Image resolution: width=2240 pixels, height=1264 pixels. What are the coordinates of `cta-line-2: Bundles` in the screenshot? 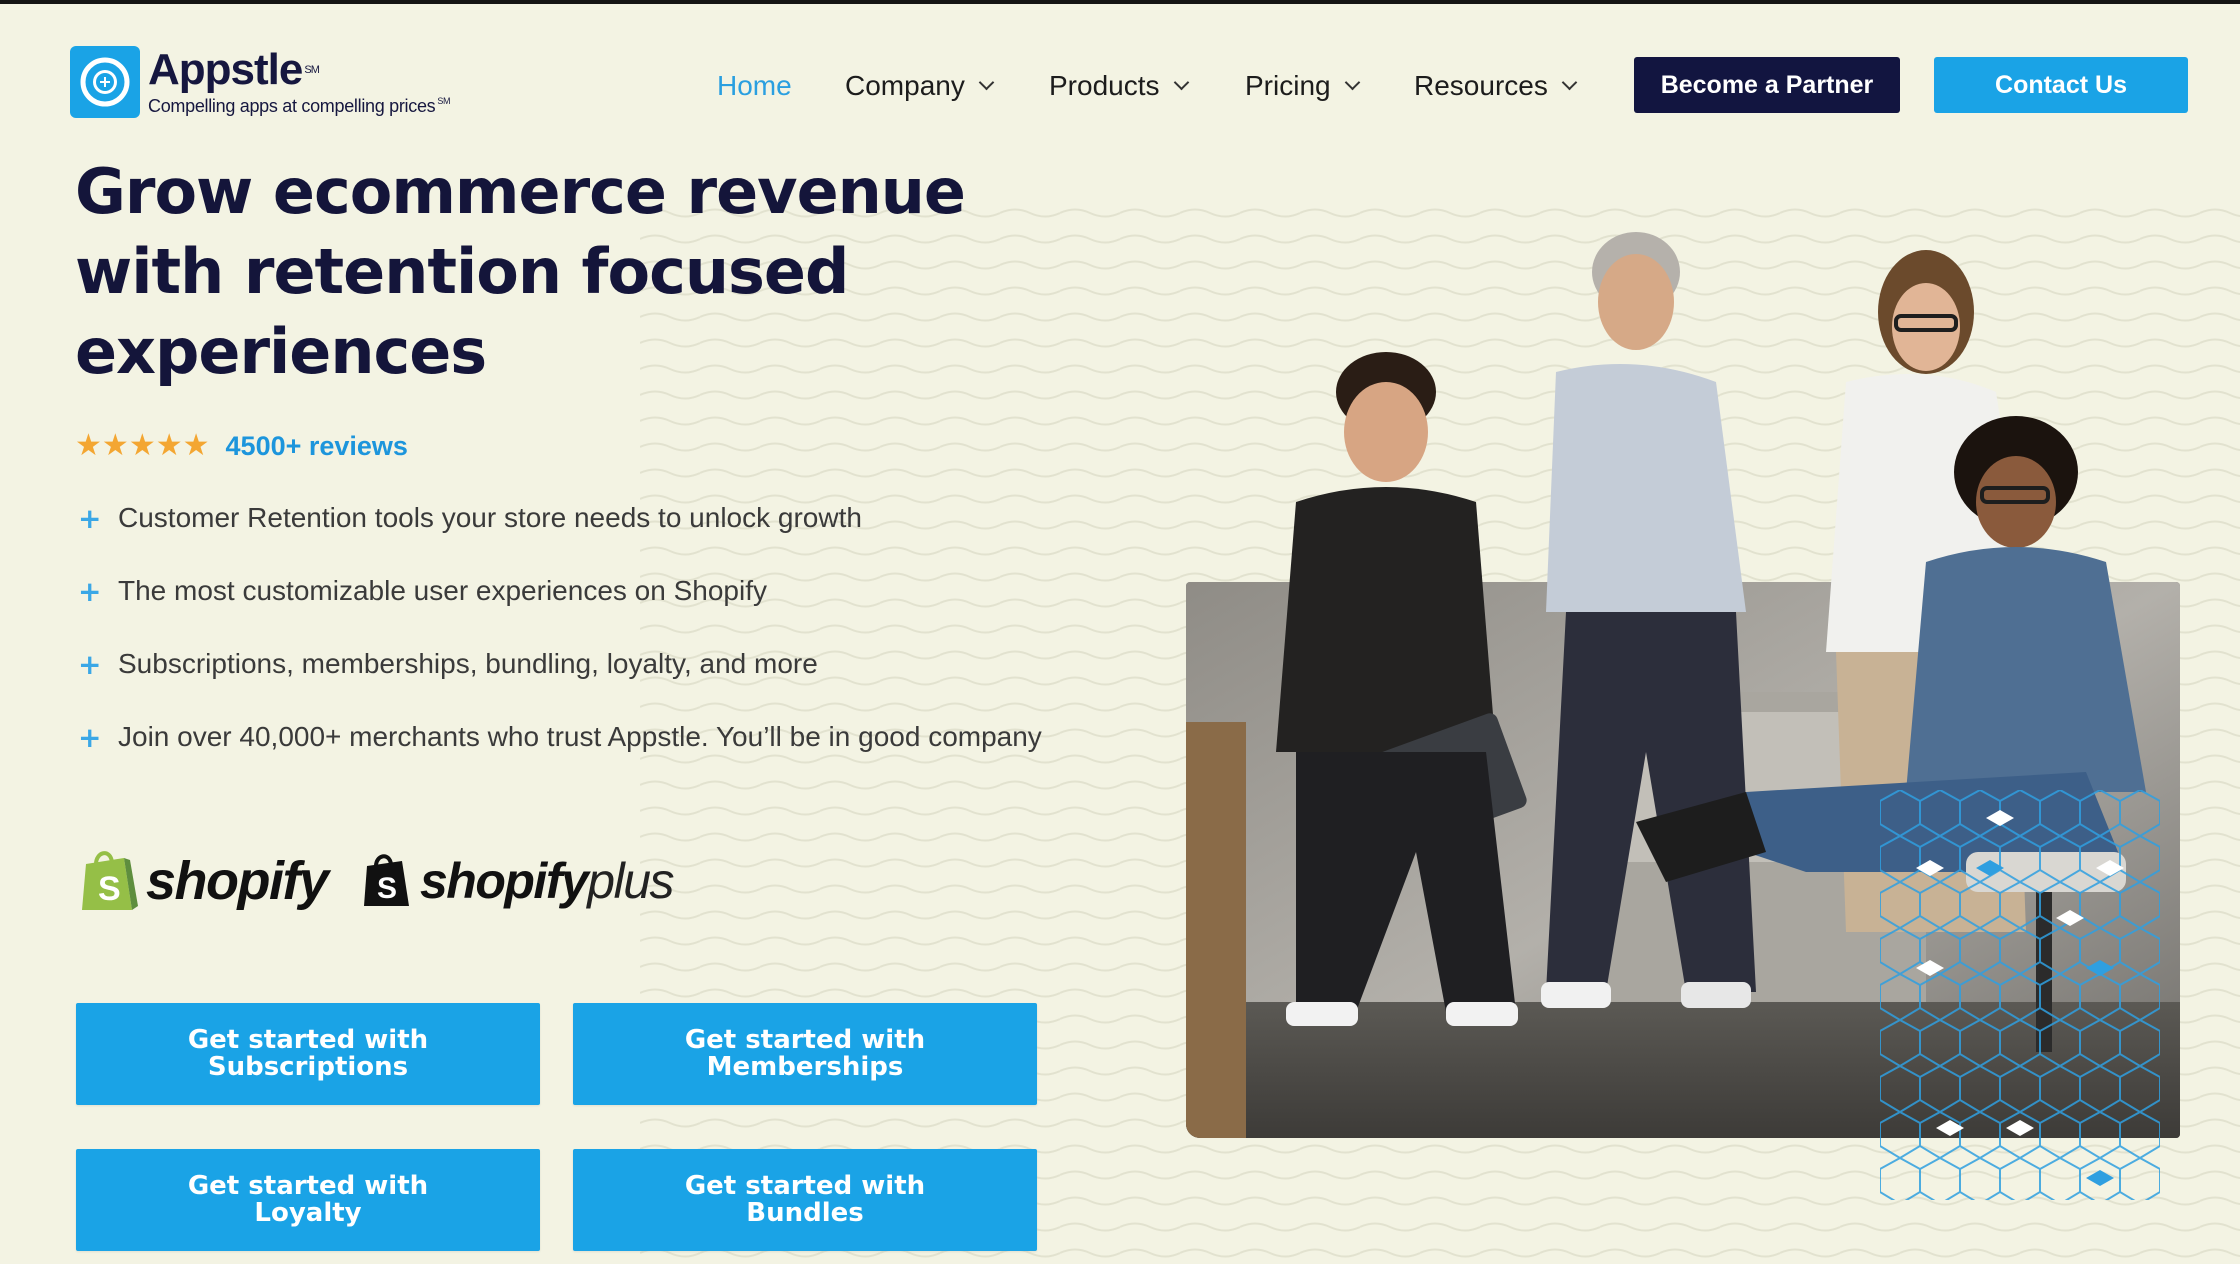 It's located at (805, 1213).